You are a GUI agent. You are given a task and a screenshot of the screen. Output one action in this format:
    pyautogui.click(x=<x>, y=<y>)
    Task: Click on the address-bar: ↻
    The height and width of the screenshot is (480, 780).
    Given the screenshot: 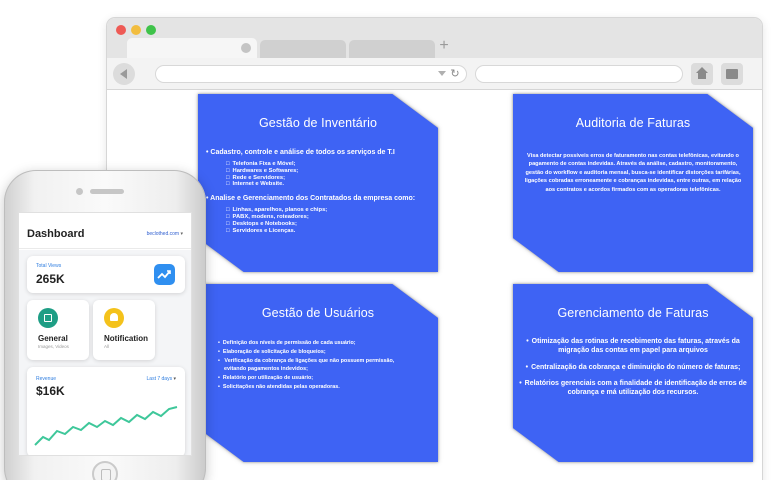 What is the action you would take?
    pyautogui.click(x=311, y=74)
    